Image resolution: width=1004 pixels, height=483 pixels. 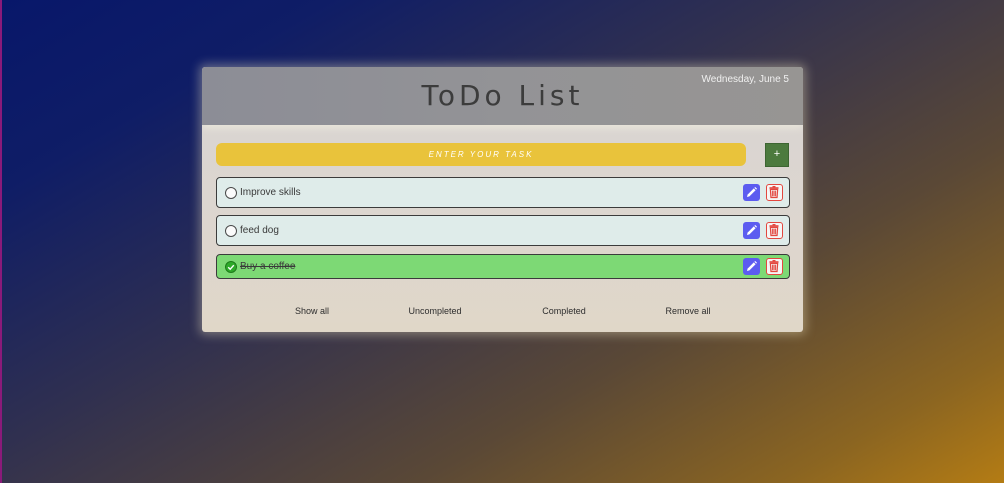 I want to click on task-item: Improve skills, so click(x=503, y=192).